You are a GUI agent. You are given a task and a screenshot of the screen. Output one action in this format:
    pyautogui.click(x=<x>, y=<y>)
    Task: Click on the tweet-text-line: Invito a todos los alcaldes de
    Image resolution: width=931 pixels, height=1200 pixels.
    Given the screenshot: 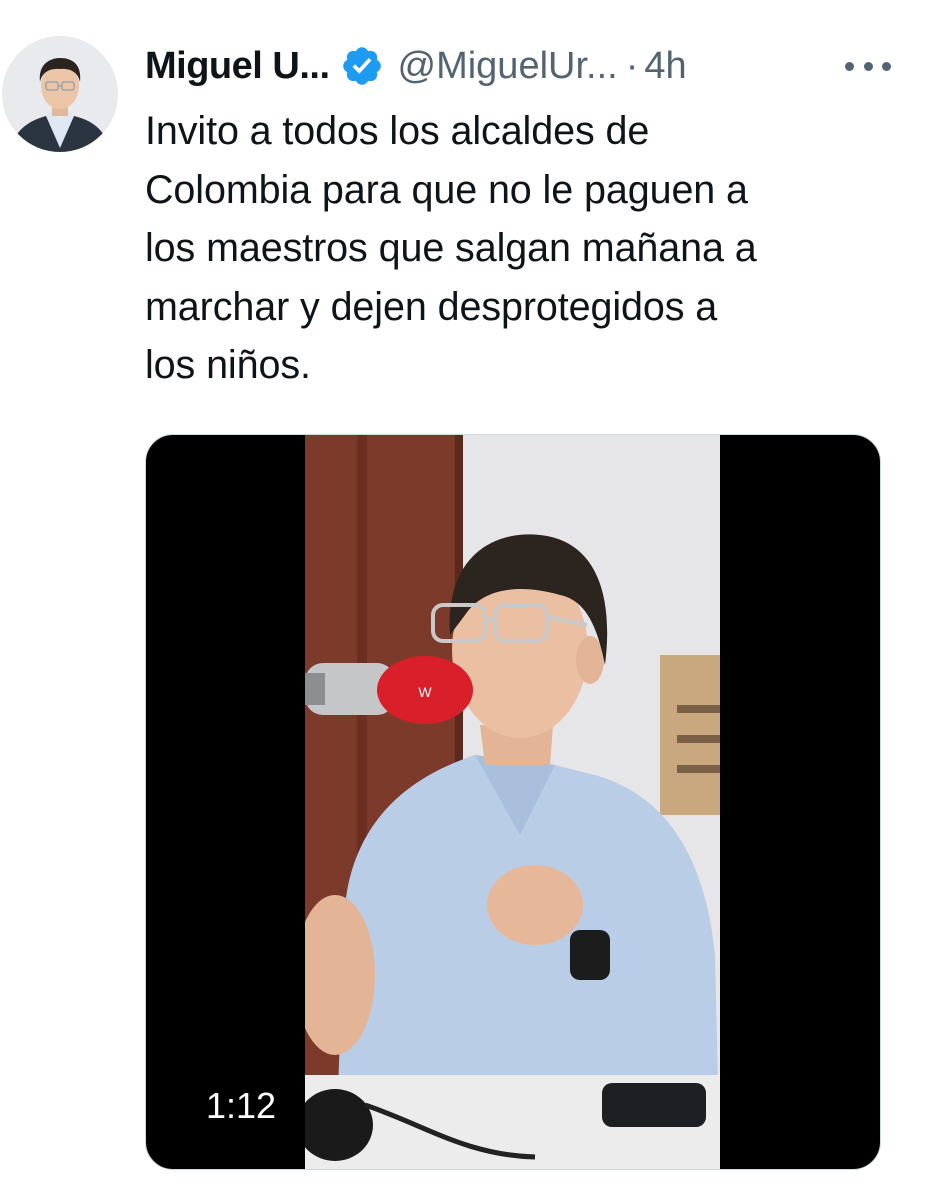 What is the action you would take?
    pyautogui.click(x=397, y=131)
    